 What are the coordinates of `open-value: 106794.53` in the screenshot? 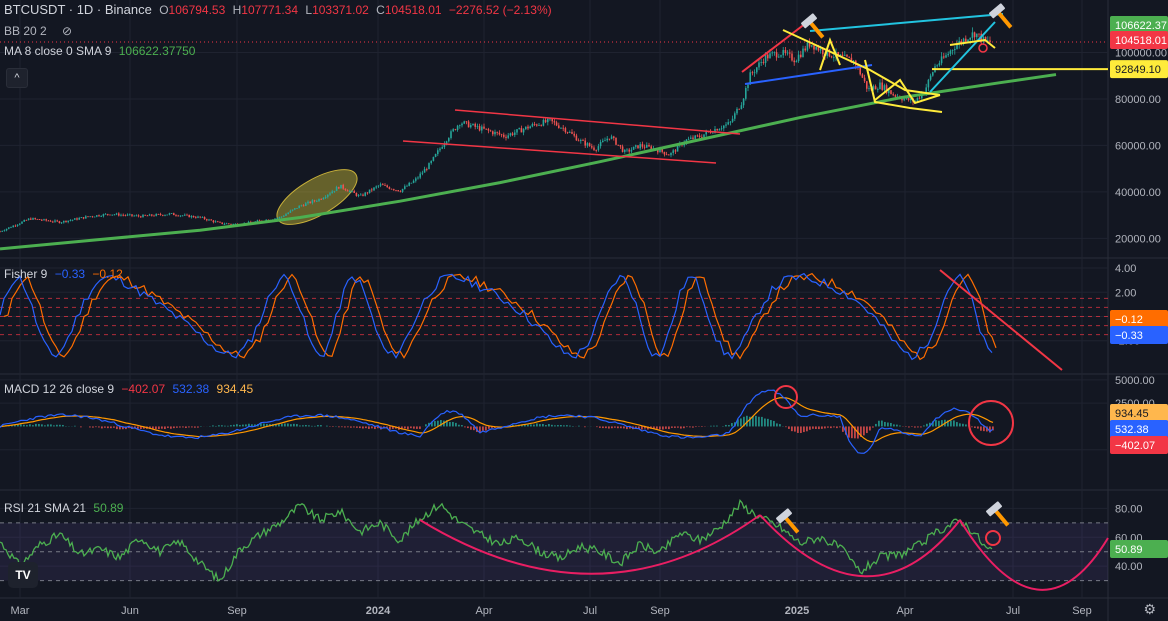 It's located at (197, 10).